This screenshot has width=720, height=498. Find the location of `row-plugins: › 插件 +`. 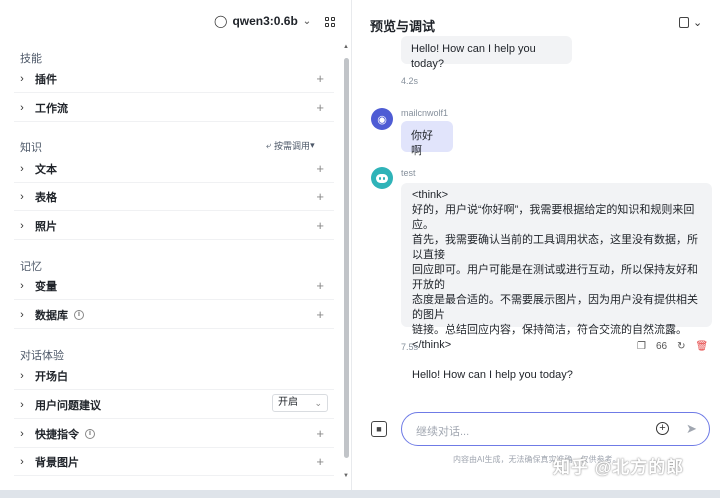

row-plugins: › 插件 + is located at coordinates (174, 79).